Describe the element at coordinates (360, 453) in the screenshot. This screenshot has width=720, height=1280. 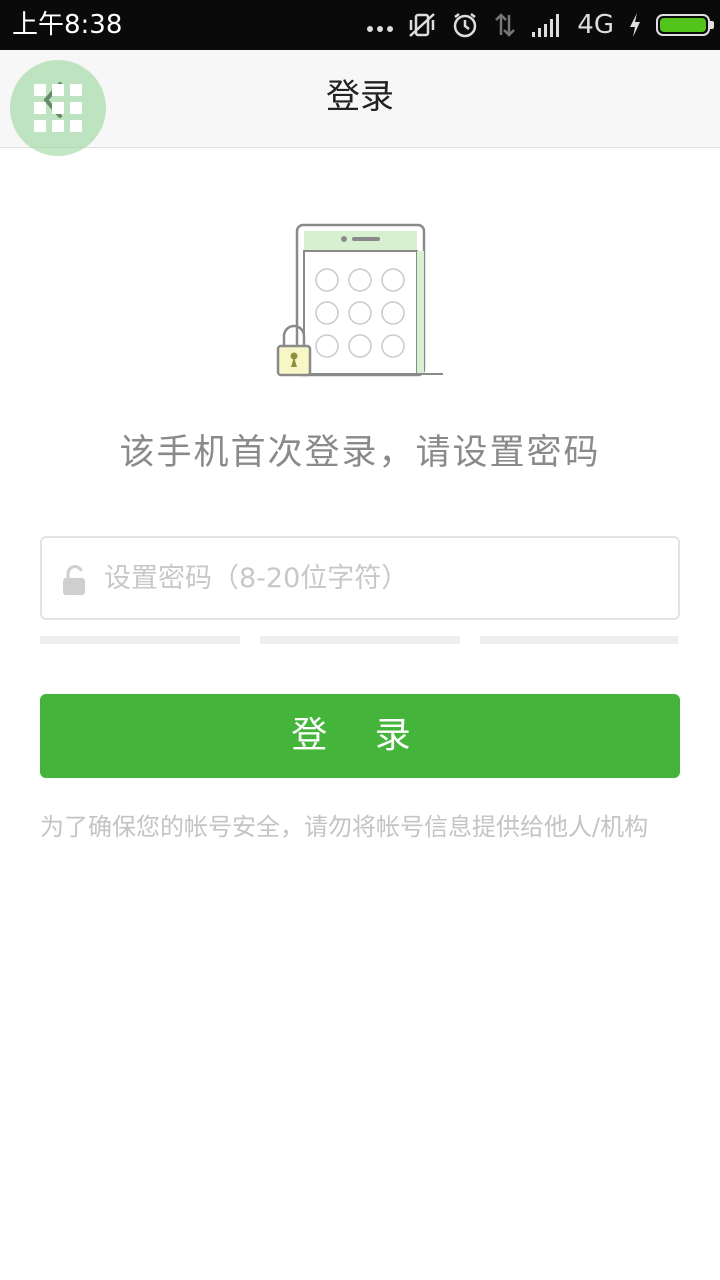
I see `first-login-prompt: 该手机首次登录，请设置密码` at that location.